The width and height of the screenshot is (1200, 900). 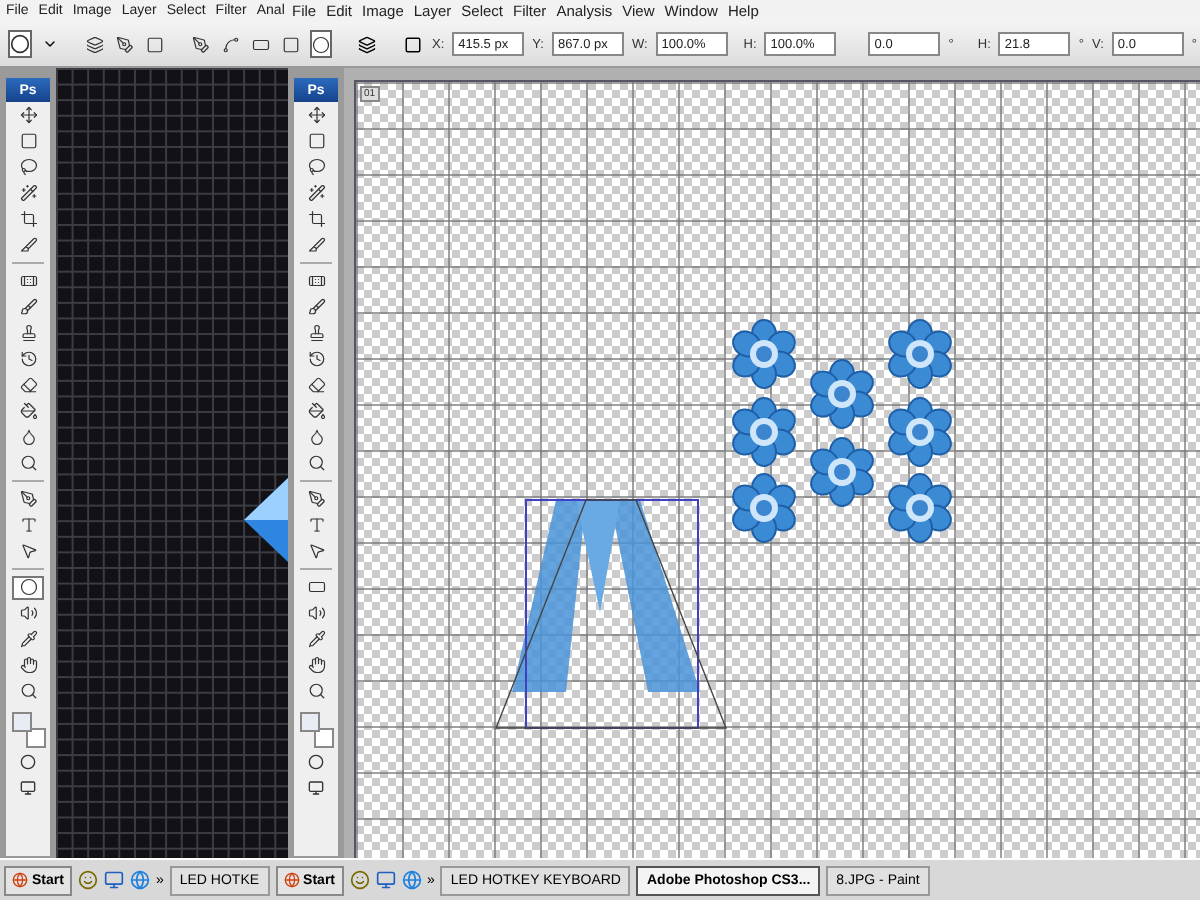 I want to click on rounded-rectangle-icon, so click(x=291, y=44).